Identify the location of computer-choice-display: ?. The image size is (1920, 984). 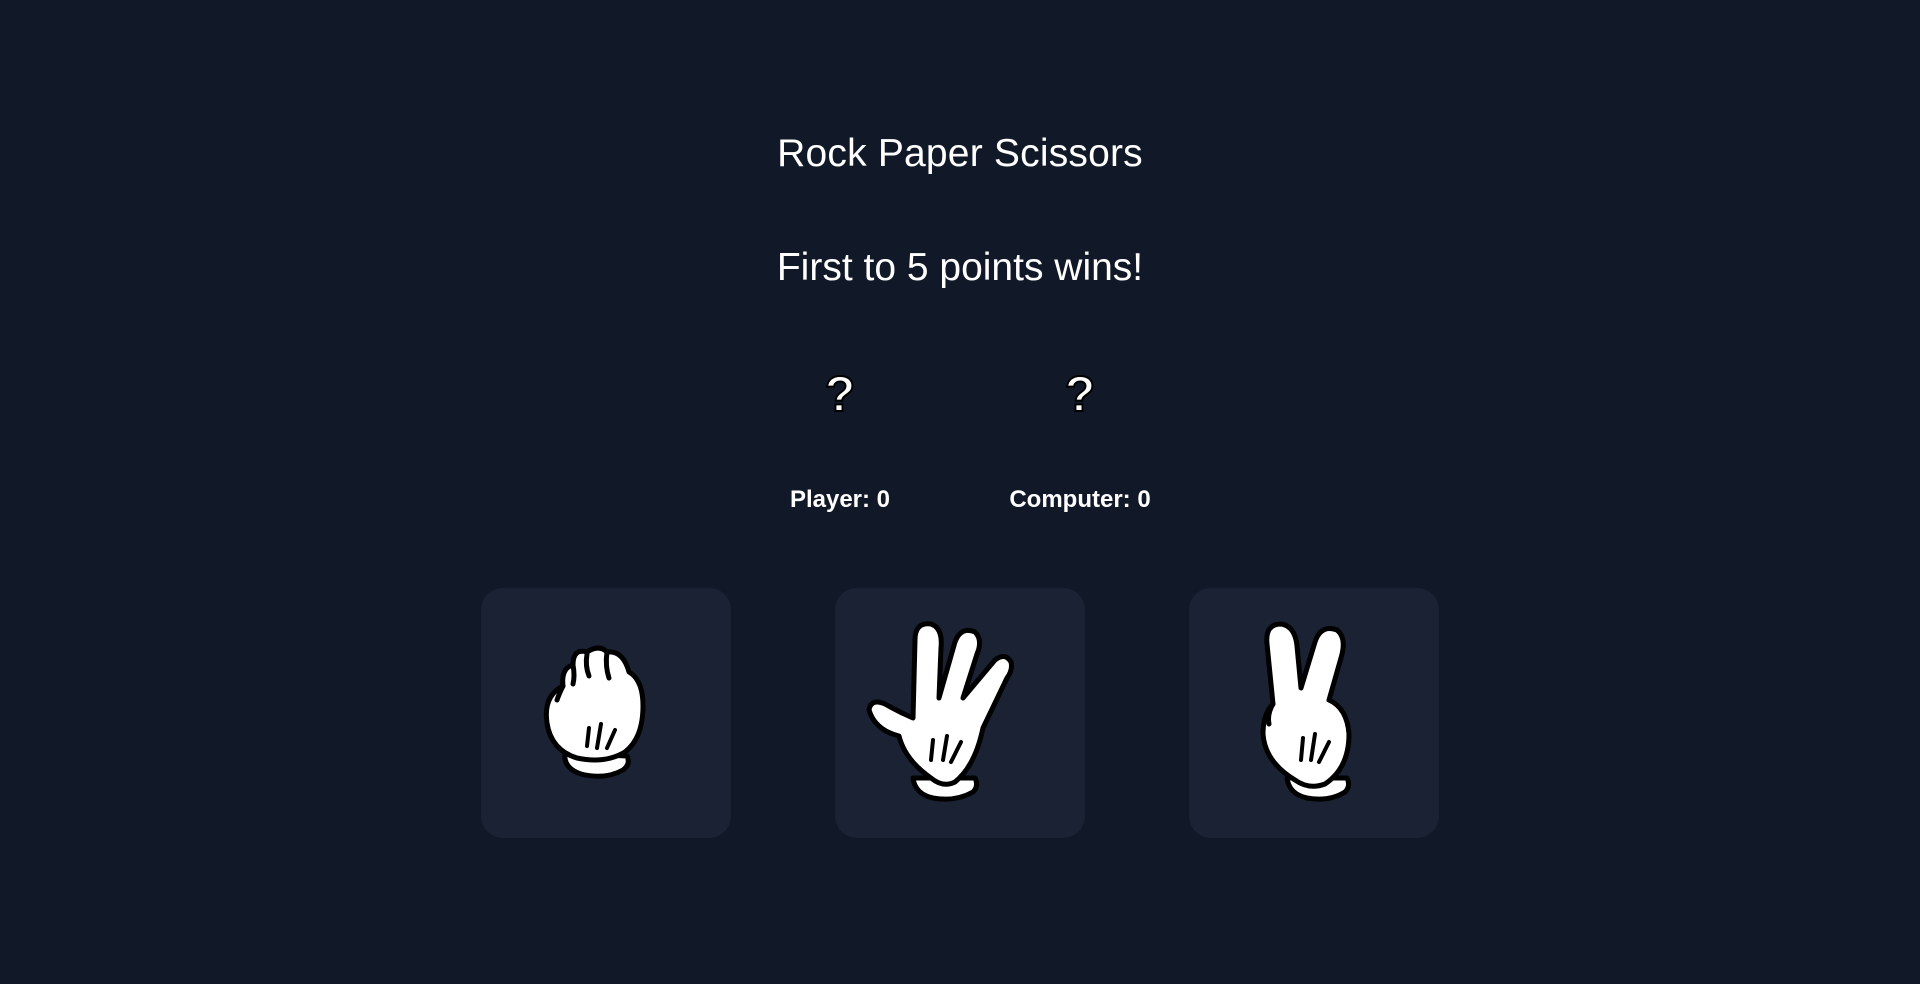
(1080, 394).